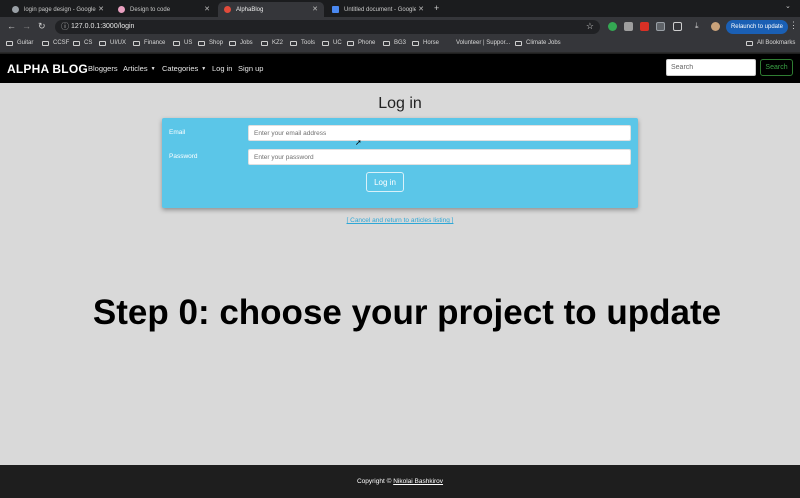 The width and height of the screenshot is (800, 498). Describe the element at coordinates (788, 6) in the screenshot. I see `chevron-down-icon: ⌄` at that location.